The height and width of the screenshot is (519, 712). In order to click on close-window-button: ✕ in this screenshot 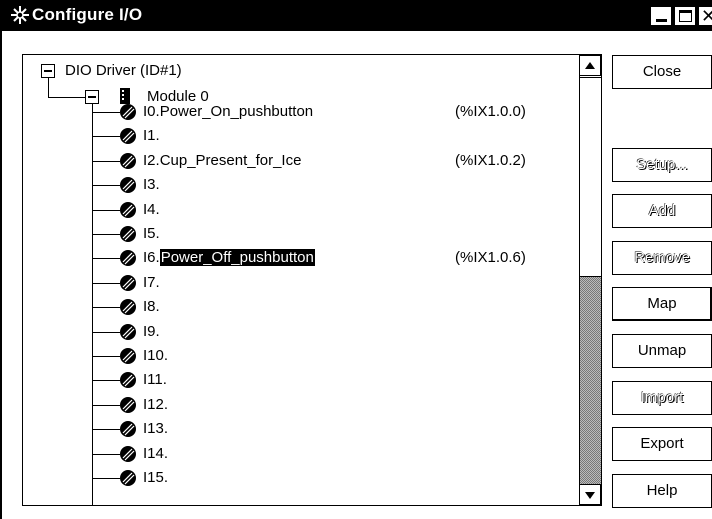, I will do `click(705, 16)`.